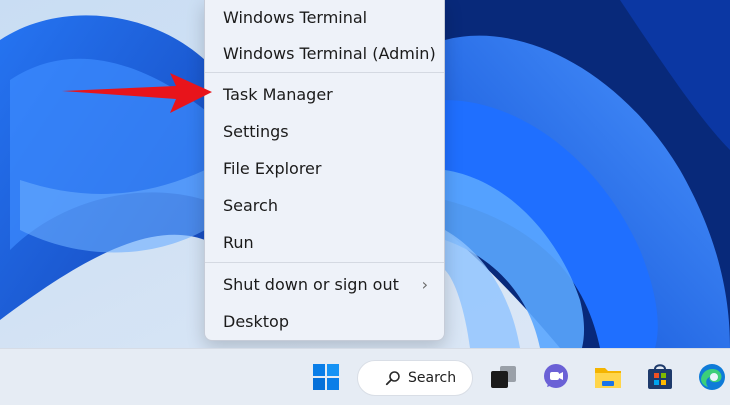 This screenshot has height=405, width=730. I want to click on menu-item-run: Run, so click(324, 242).